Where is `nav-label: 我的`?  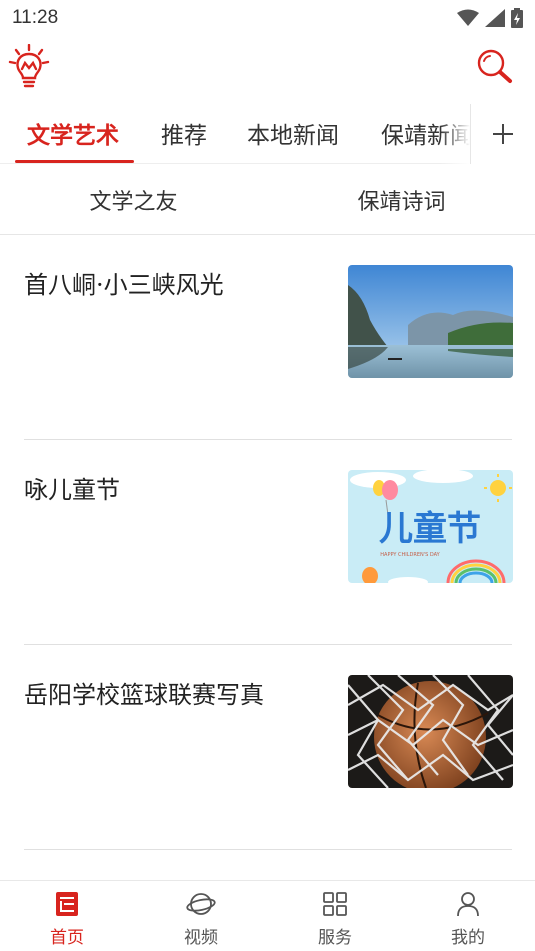
nav-label: 我的 is located at coordinates (468, 938).